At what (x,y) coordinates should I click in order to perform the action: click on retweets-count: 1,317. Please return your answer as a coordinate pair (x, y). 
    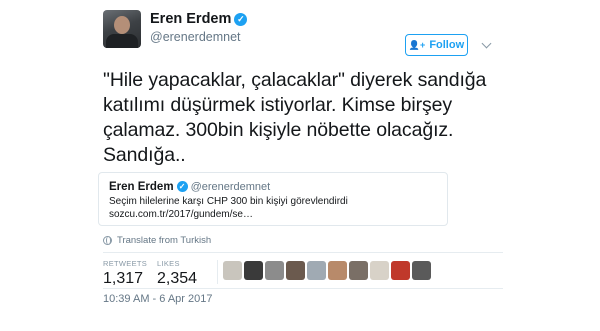
    Looking at the image, I should click on (123, 278).